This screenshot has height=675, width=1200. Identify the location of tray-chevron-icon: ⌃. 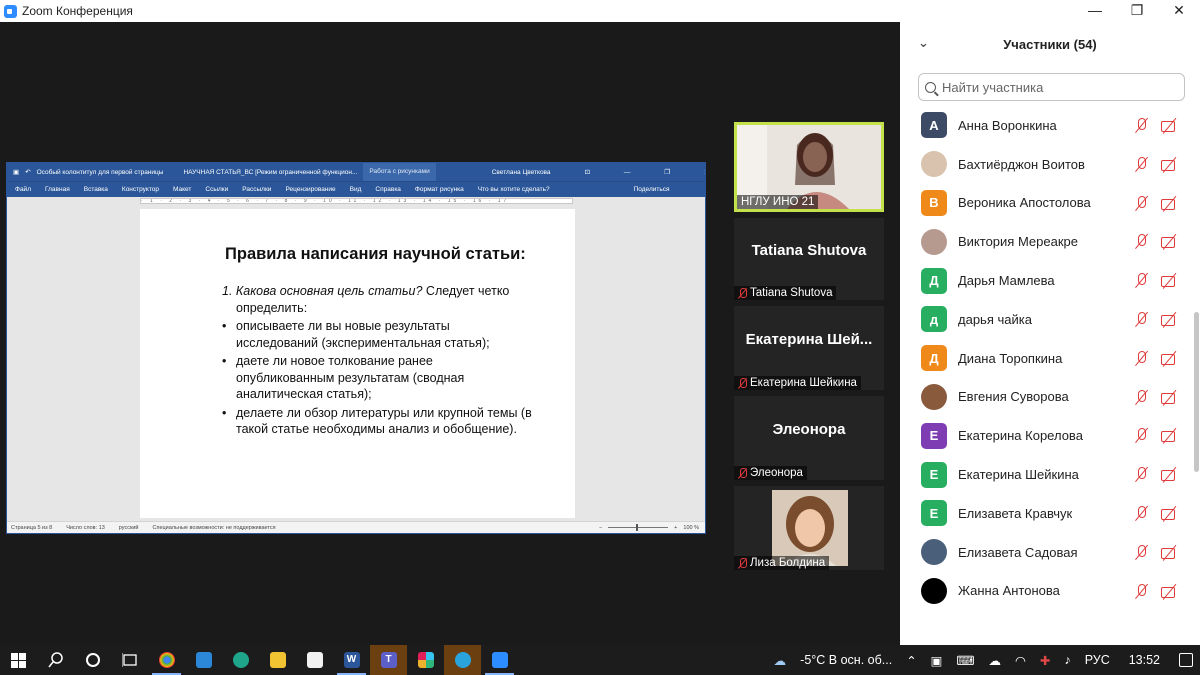
(911, 660).